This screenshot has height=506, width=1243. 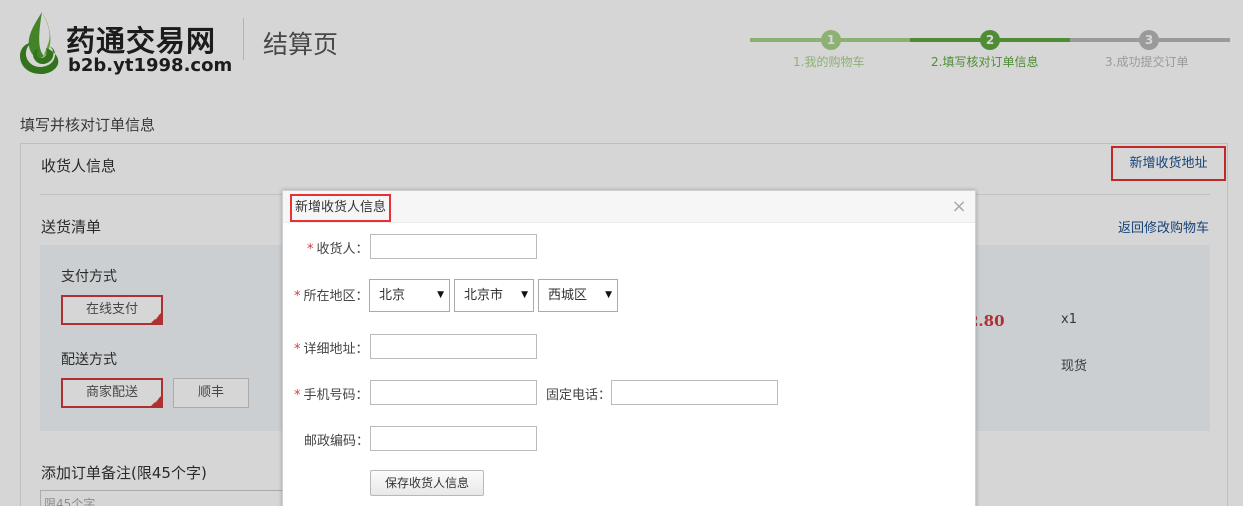 I want to click on save-consignee-button: 保存收货人信息, so click(x=427, y=483).